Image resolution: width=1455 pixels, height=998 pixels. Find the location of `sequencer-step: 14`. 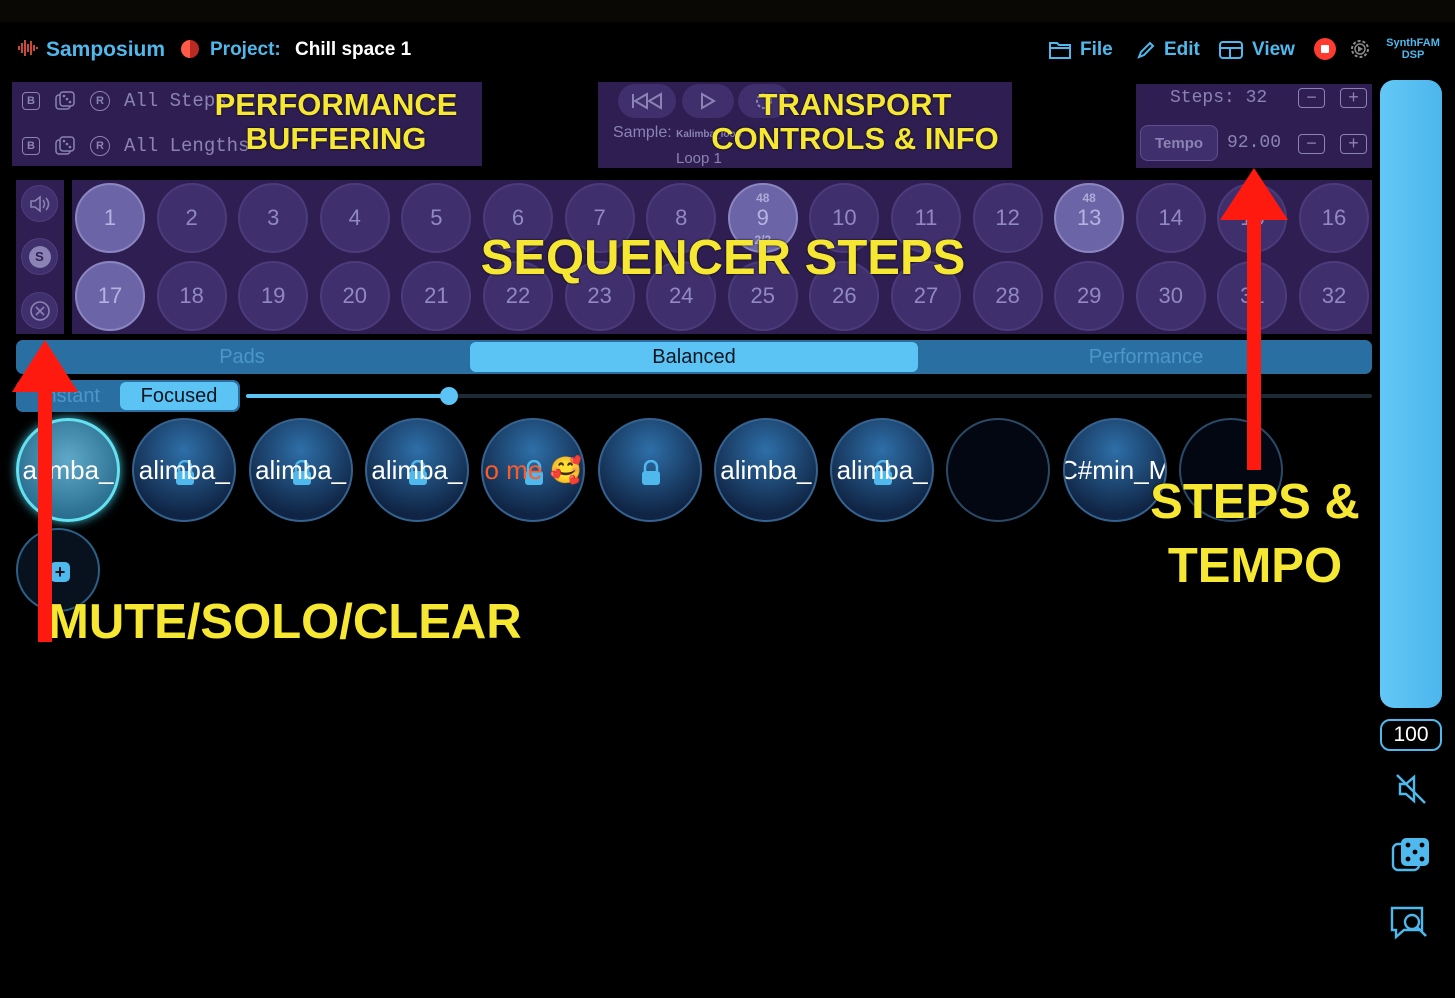

sequencer-step: 14 is located at coordinates (1170, 218).